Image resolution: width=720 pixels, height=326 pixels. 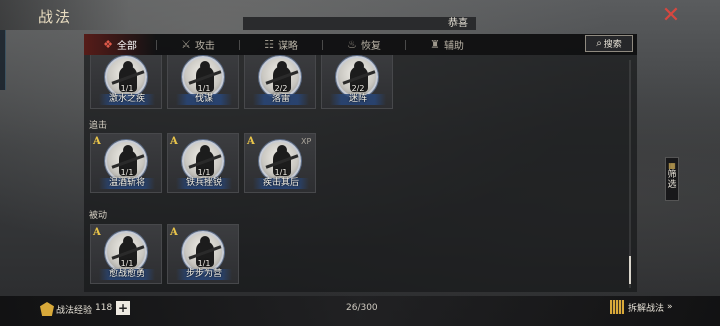 What do you see at coordinates (599, 43) in the screenshot?
I see `search-icon: ⌕` at bounding box center [599, 43].